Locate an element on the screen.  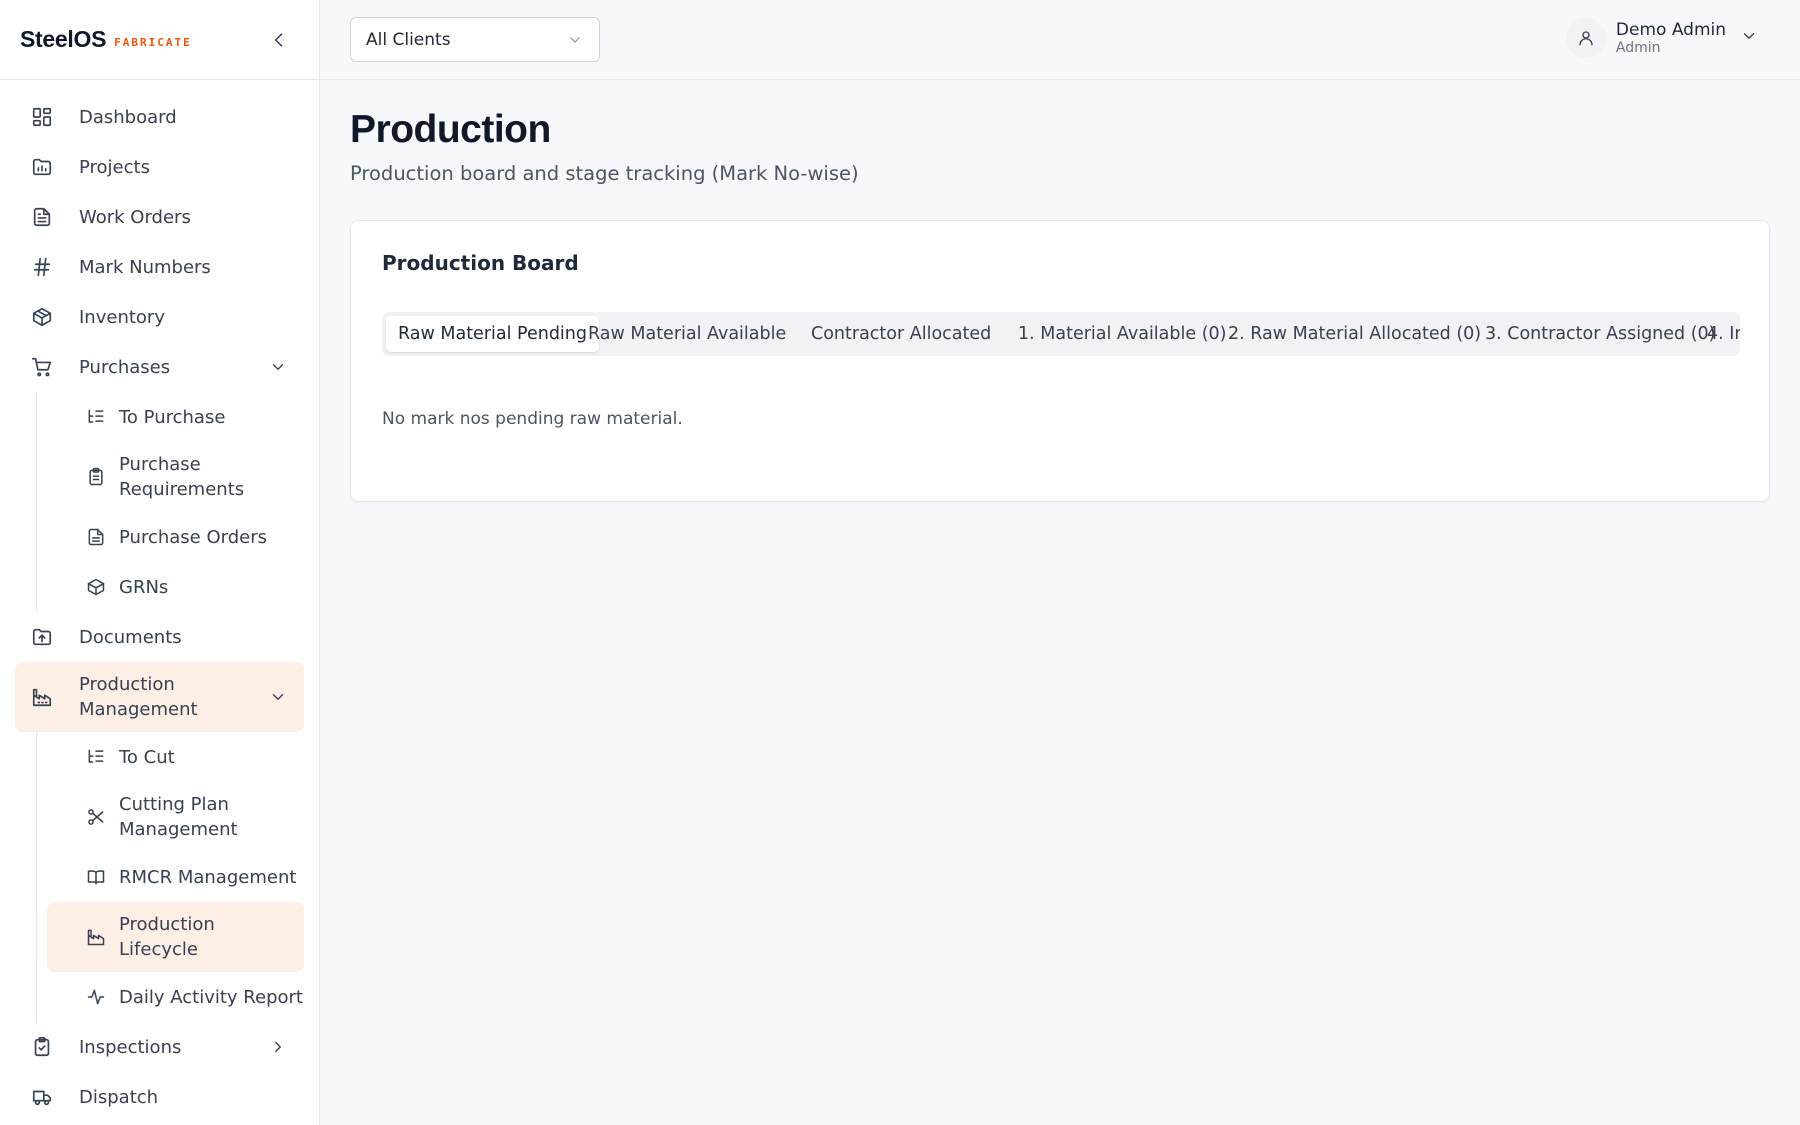
sidebar-item-label: Documents is located at coordinates (130, 637).